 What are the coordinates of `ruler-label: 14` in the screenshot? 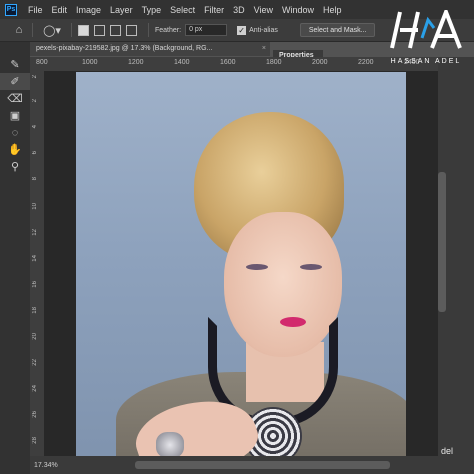 It's located at (35, 258).